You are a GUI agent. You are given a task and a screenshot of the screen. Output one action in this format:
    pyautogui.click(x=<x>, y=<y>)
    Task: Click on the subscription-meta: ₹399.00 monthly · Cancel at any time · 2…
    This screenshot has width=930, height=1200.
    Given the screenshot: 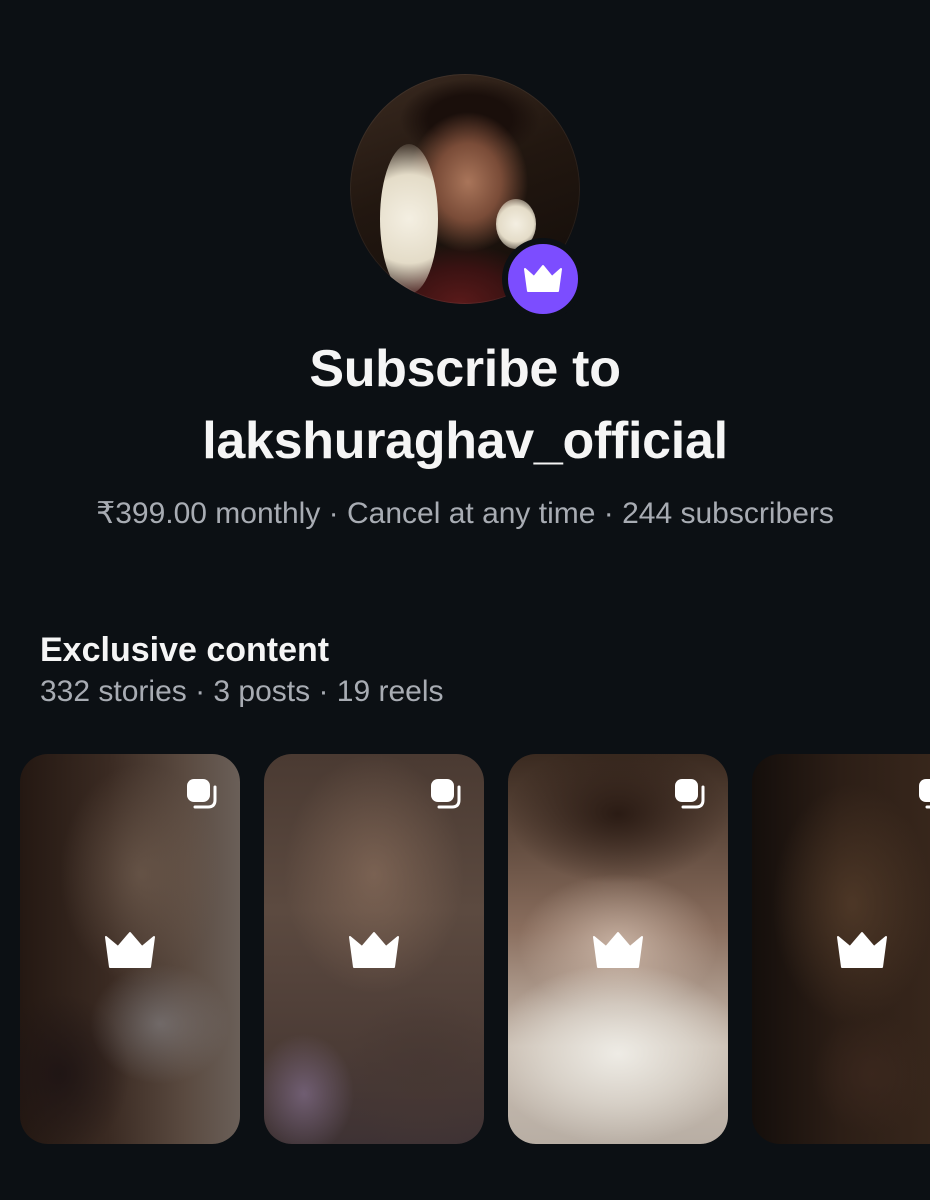 What is the action you would take?
    pyautogui.click(x=465, y=513)
    